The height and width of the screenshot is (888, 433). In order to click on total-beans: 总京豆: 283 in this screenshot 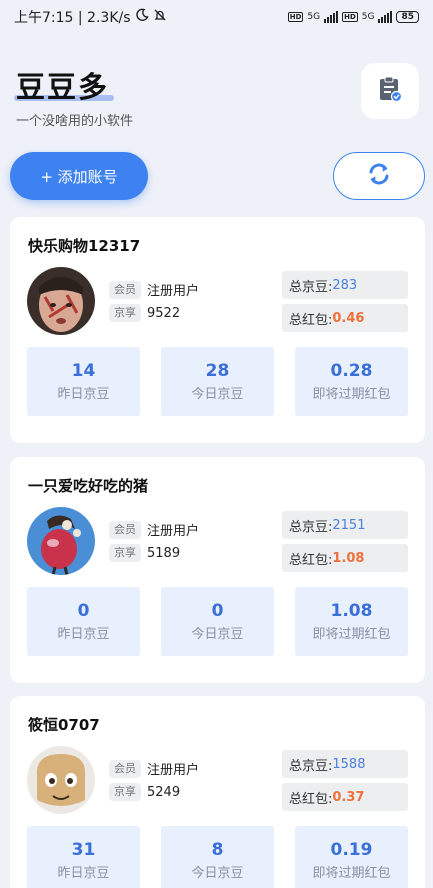, I will do `click(345, 285)`.